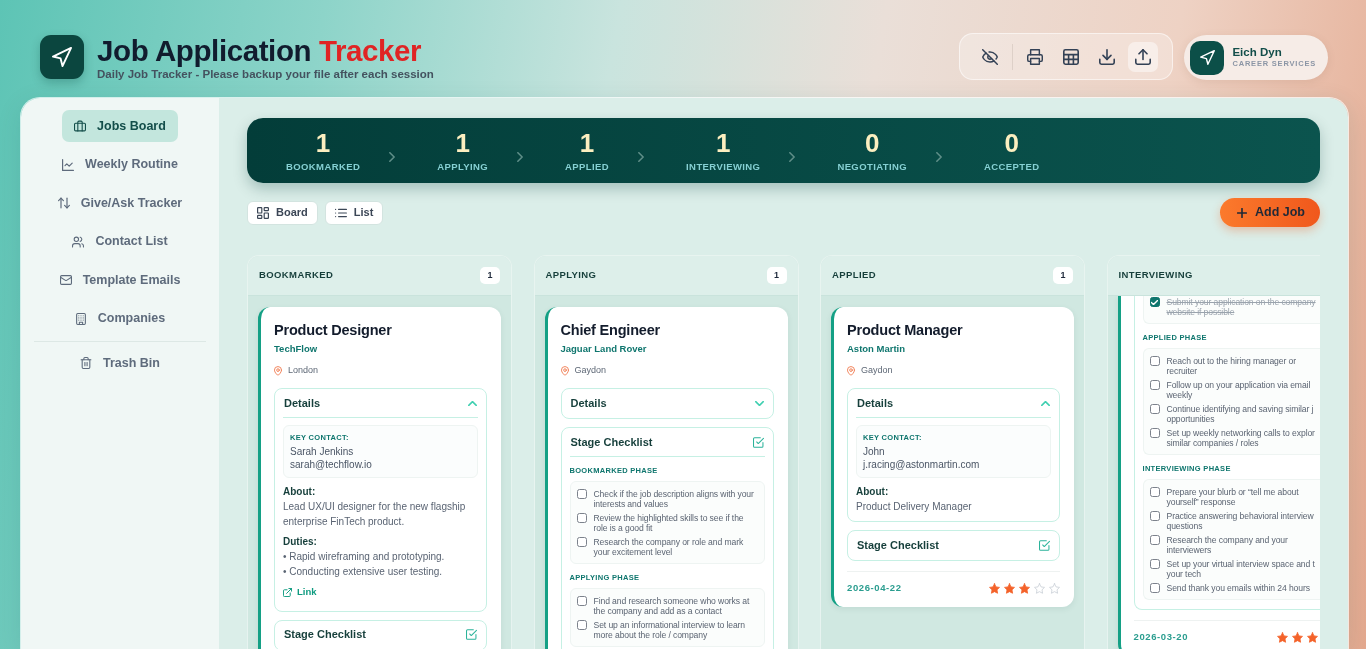 The width and height of the screenshot is (1366, 649). I want to click on job-title: Chief Engineer, so click(611, 330).